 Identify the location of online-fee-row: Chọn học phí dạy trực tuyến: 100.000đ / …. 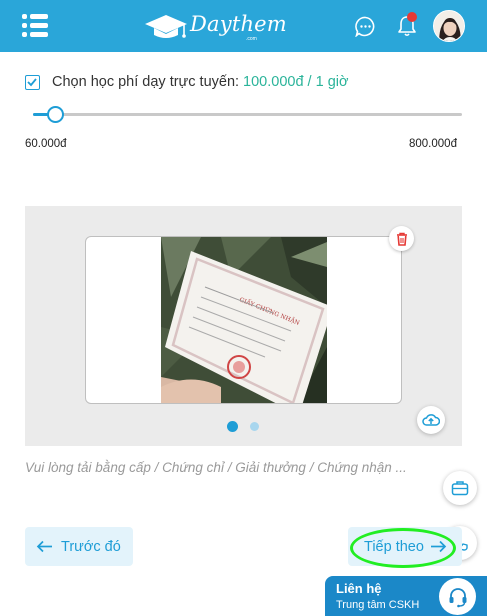
(187, 82).